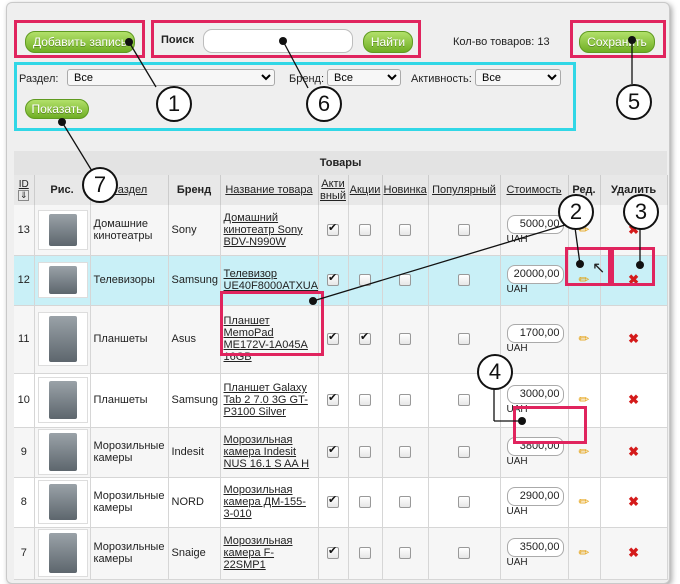 The width and height of the screenshot is (680, 584). I want to click on row-delete: ✖, so click(634, 502).